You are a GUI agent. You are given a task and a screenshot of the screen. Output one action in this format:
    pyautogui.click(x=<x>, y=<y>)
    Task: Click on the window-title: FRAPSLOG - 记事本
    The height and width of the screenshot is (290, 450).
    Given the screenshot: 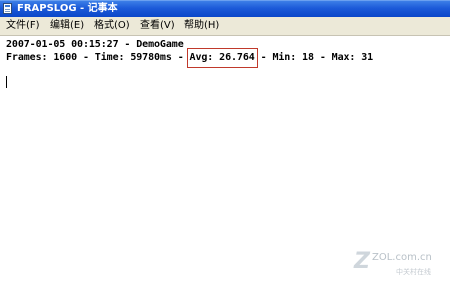 What is the action you would take?
    pyautogui.click(x=67, y=8)
    